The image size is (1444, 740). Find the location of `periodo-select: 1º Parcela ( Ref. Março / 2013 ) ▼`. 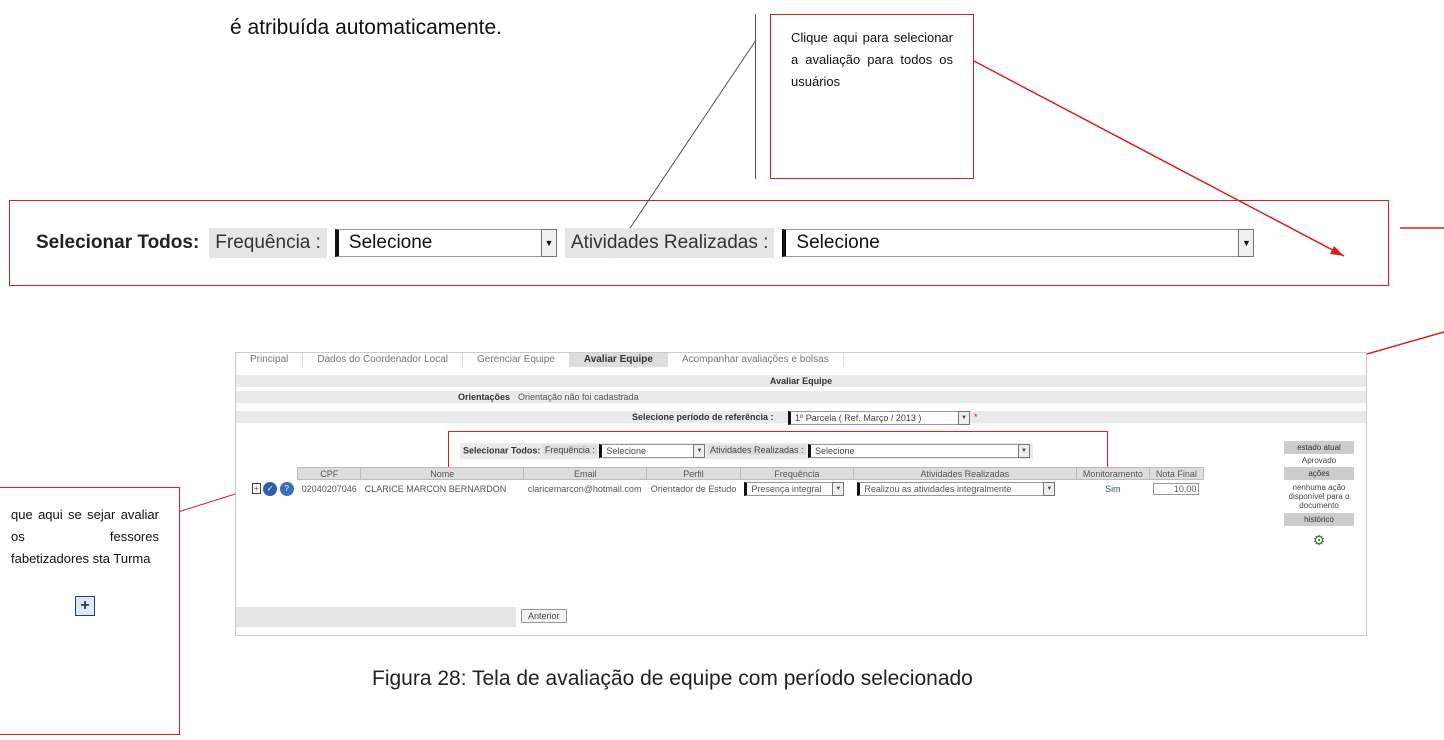

periodo-select: 1º Parcela ( Ref. Março / 2013 ) ▼ is located at coordinates (879, 418).